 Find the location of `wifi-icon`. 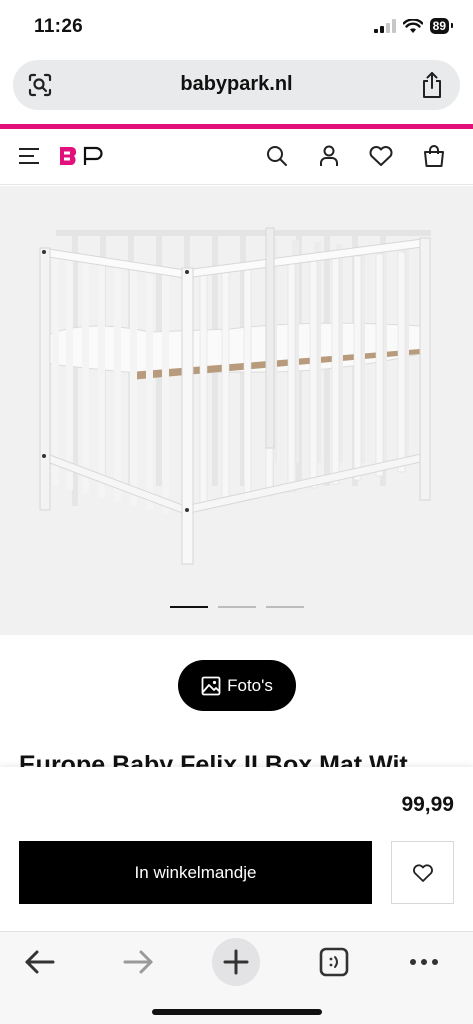

wifi-icon is located at coordinates (412, 25).